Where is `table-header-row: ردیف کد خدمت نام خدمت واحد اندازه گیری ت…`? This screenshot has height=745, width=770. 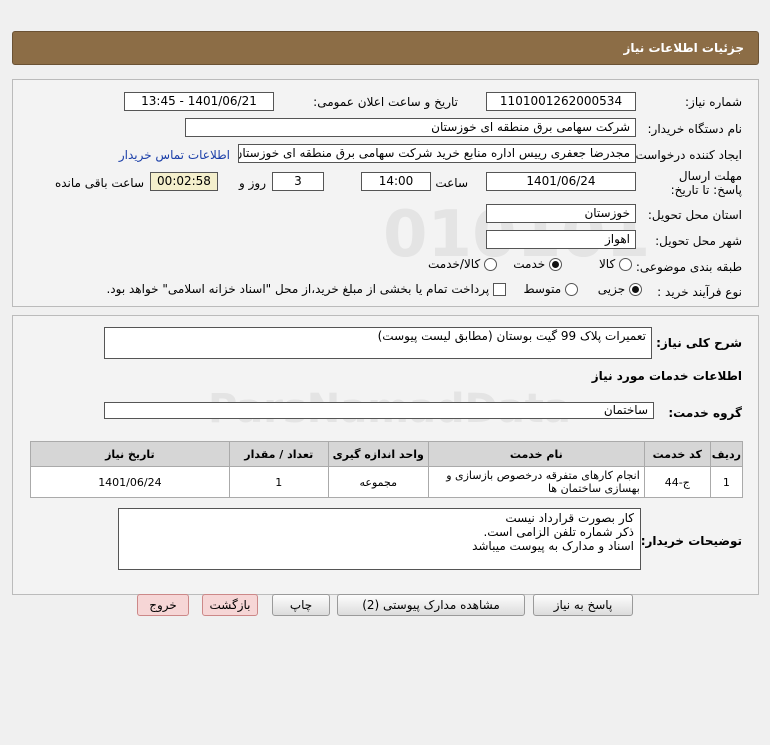 table-header-row: ردیف کد خدمت نام خدمت واحد اندازه گیری ت… is located at coordinates (387, 454).